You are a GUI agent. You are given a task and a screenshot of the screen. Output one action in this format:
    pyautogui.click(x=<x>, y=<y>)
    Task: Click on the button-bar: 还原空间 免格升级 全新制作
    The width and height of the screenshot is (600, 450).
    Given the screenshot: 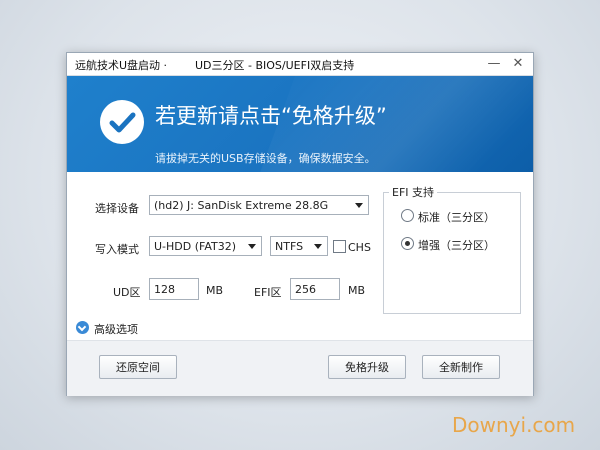 What is the action you would take?
    pyautogui.click(x=300, y=368)
    